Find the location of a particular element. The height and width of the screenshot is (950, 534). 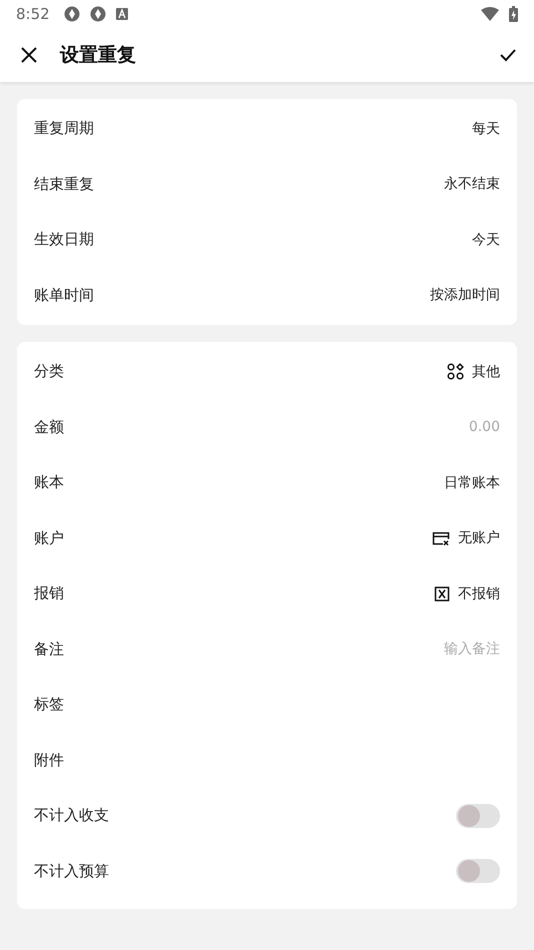

row-label: 生效日期 is located at coordinates (64, 240).